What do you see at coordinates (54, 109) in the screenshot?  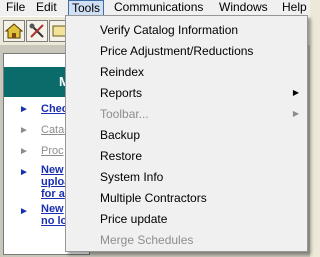 I see `panel-link-1: Chec` at bounding box center [54, 109].